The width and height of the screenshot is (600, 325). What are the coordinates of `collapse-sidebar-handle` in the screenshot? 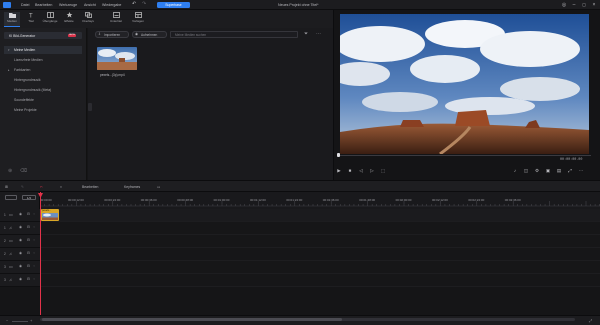 It's located at (90, 107).